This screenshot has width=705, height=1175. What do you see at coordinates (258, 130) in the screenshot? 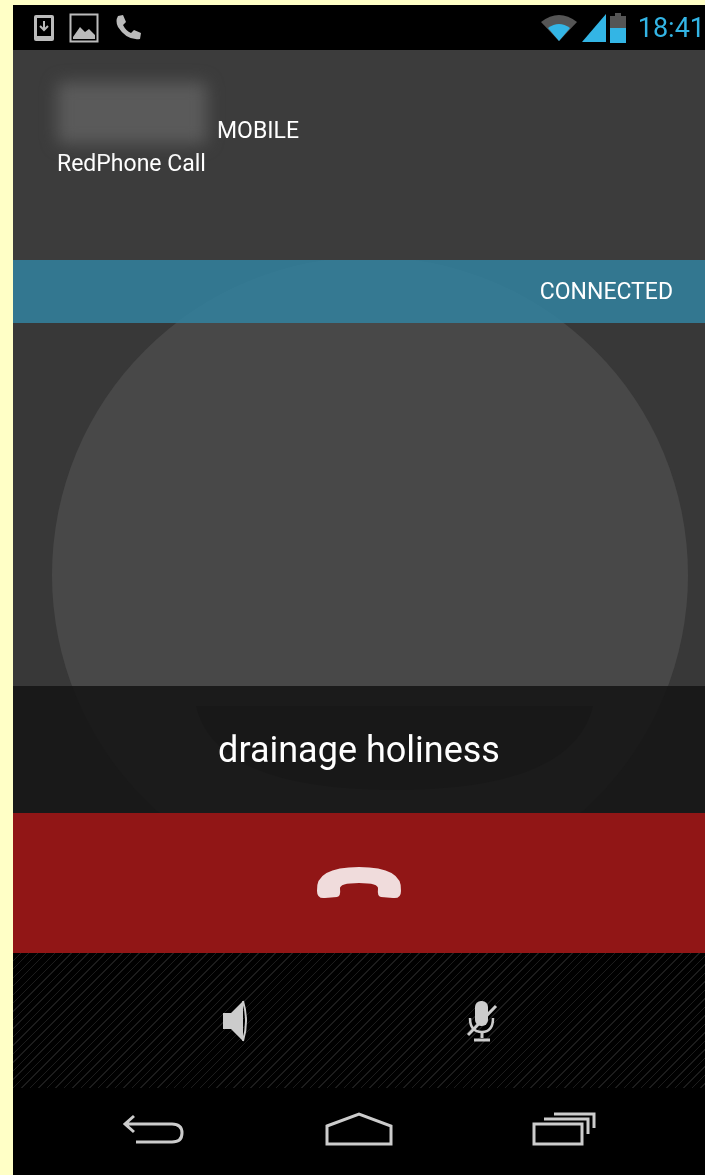
I see `number-type: MOBILE` at bounding box center [258, 130].